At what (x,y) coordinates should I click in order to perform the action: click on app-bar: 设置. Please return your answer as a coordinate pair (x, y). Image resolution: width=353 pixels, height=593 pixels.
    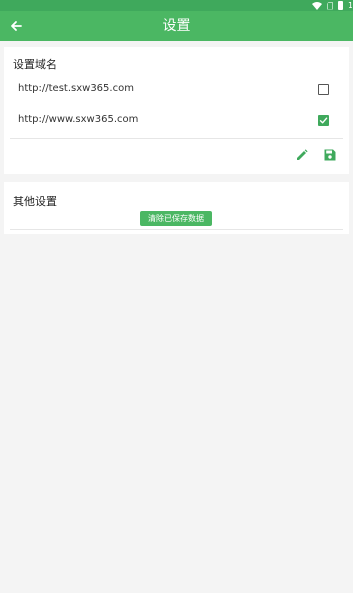
    Looking at the image, I should click on (176, 26).